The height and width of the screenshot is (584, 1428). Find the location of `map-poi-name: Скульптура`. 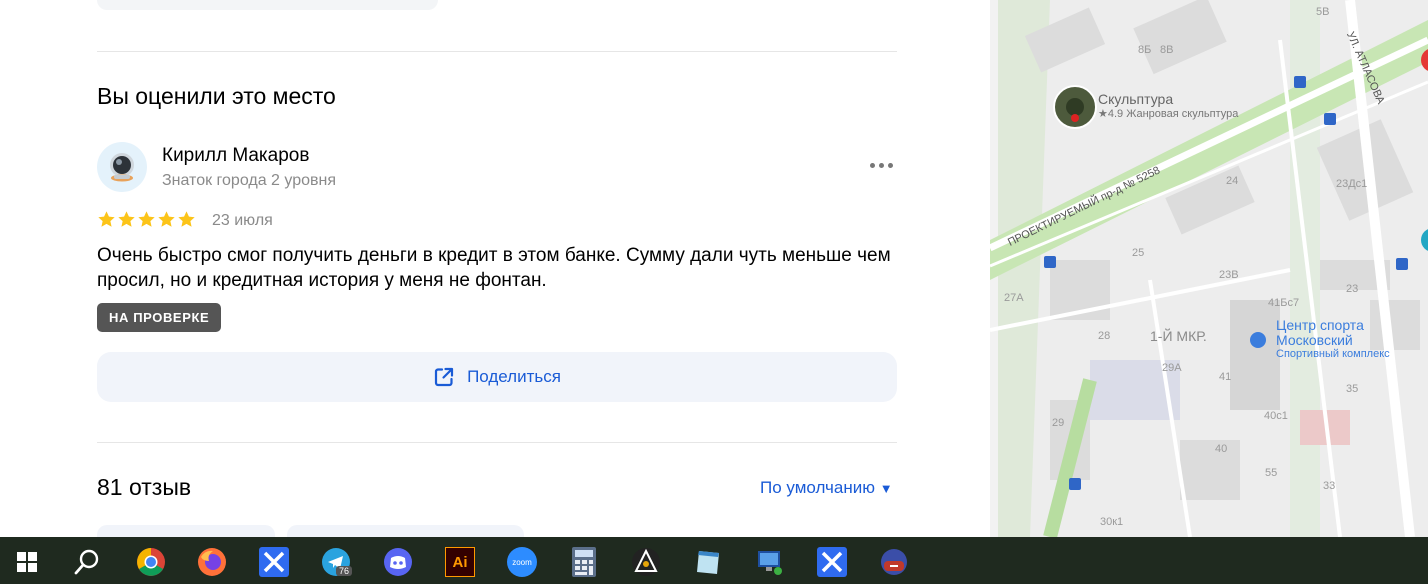

map-poi-name: Скульптура is located at coordinates (1135, 99).